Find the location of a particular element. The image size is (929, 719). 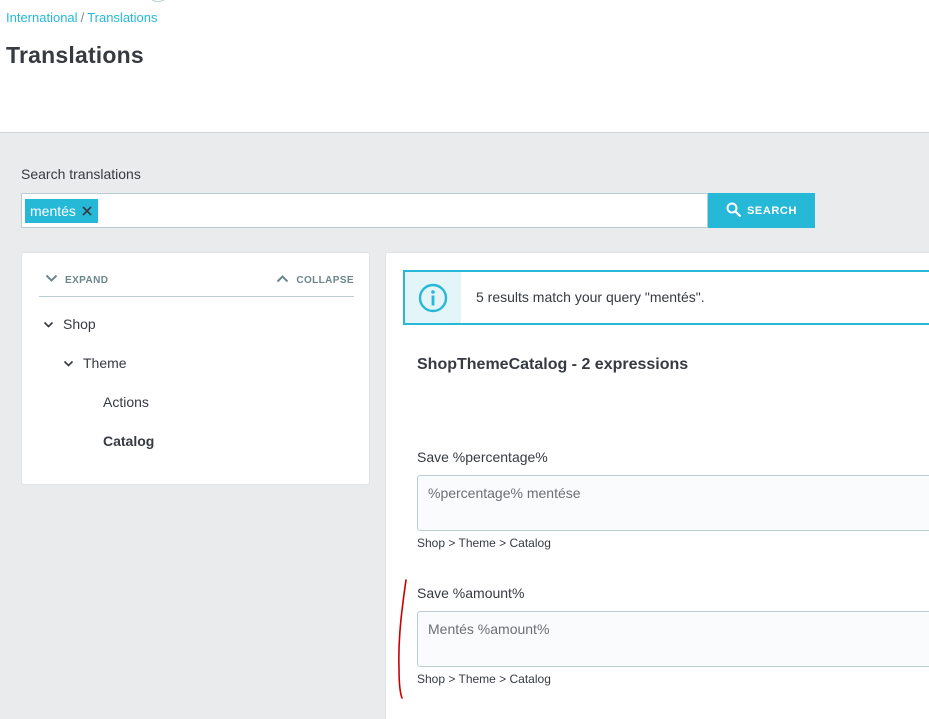

search-button: SEARCH is located at coordinates (761, 210).